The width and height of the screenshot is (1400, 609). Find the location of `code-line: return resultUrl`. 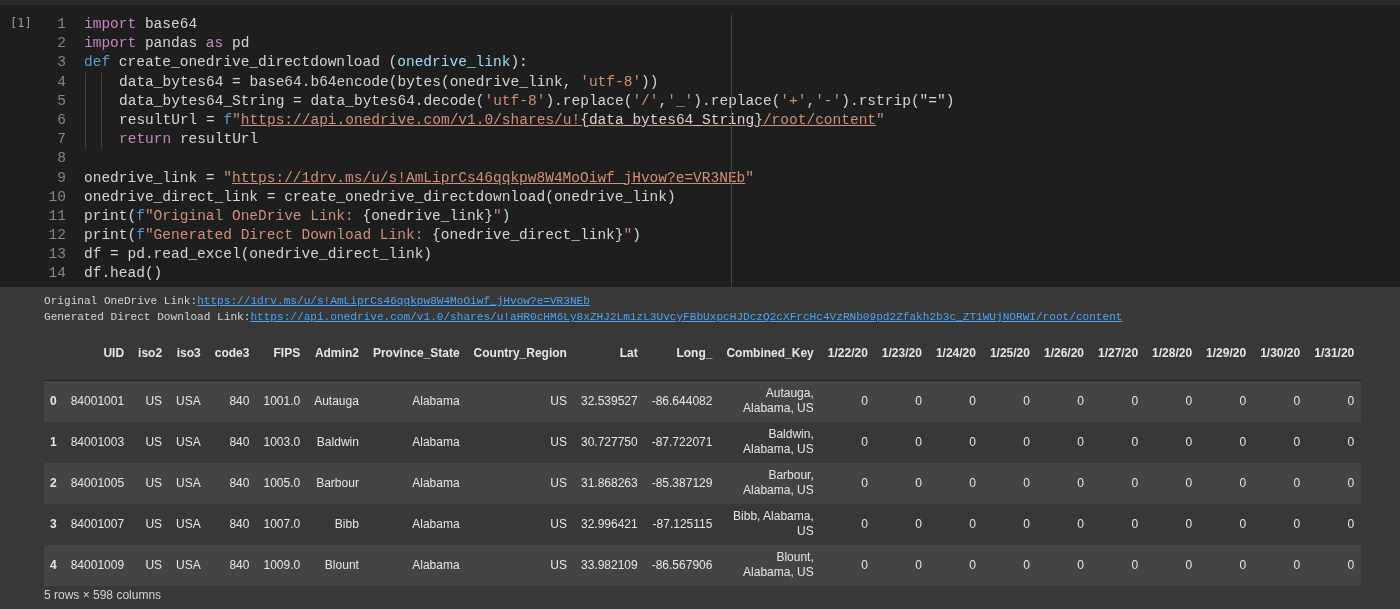

code-line: return resultUrl is located at coordinates (189, 140).